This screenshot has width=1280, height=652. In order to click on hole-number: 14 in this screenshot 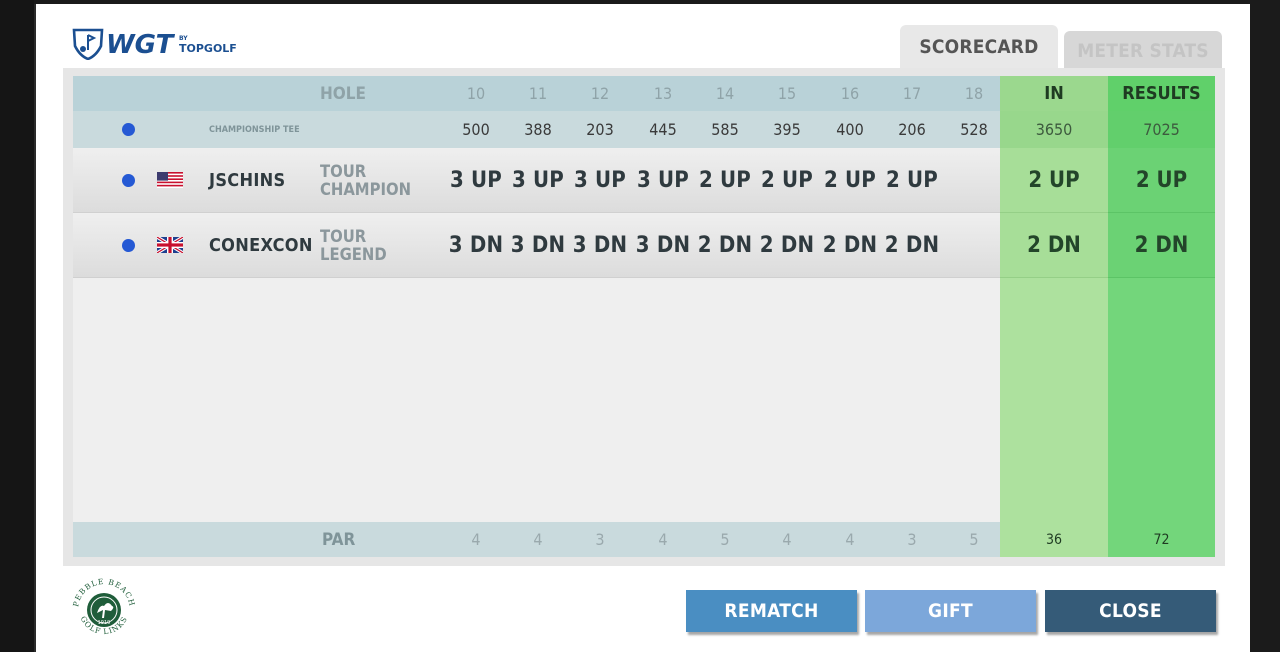, I will do `click(725, 93)`.